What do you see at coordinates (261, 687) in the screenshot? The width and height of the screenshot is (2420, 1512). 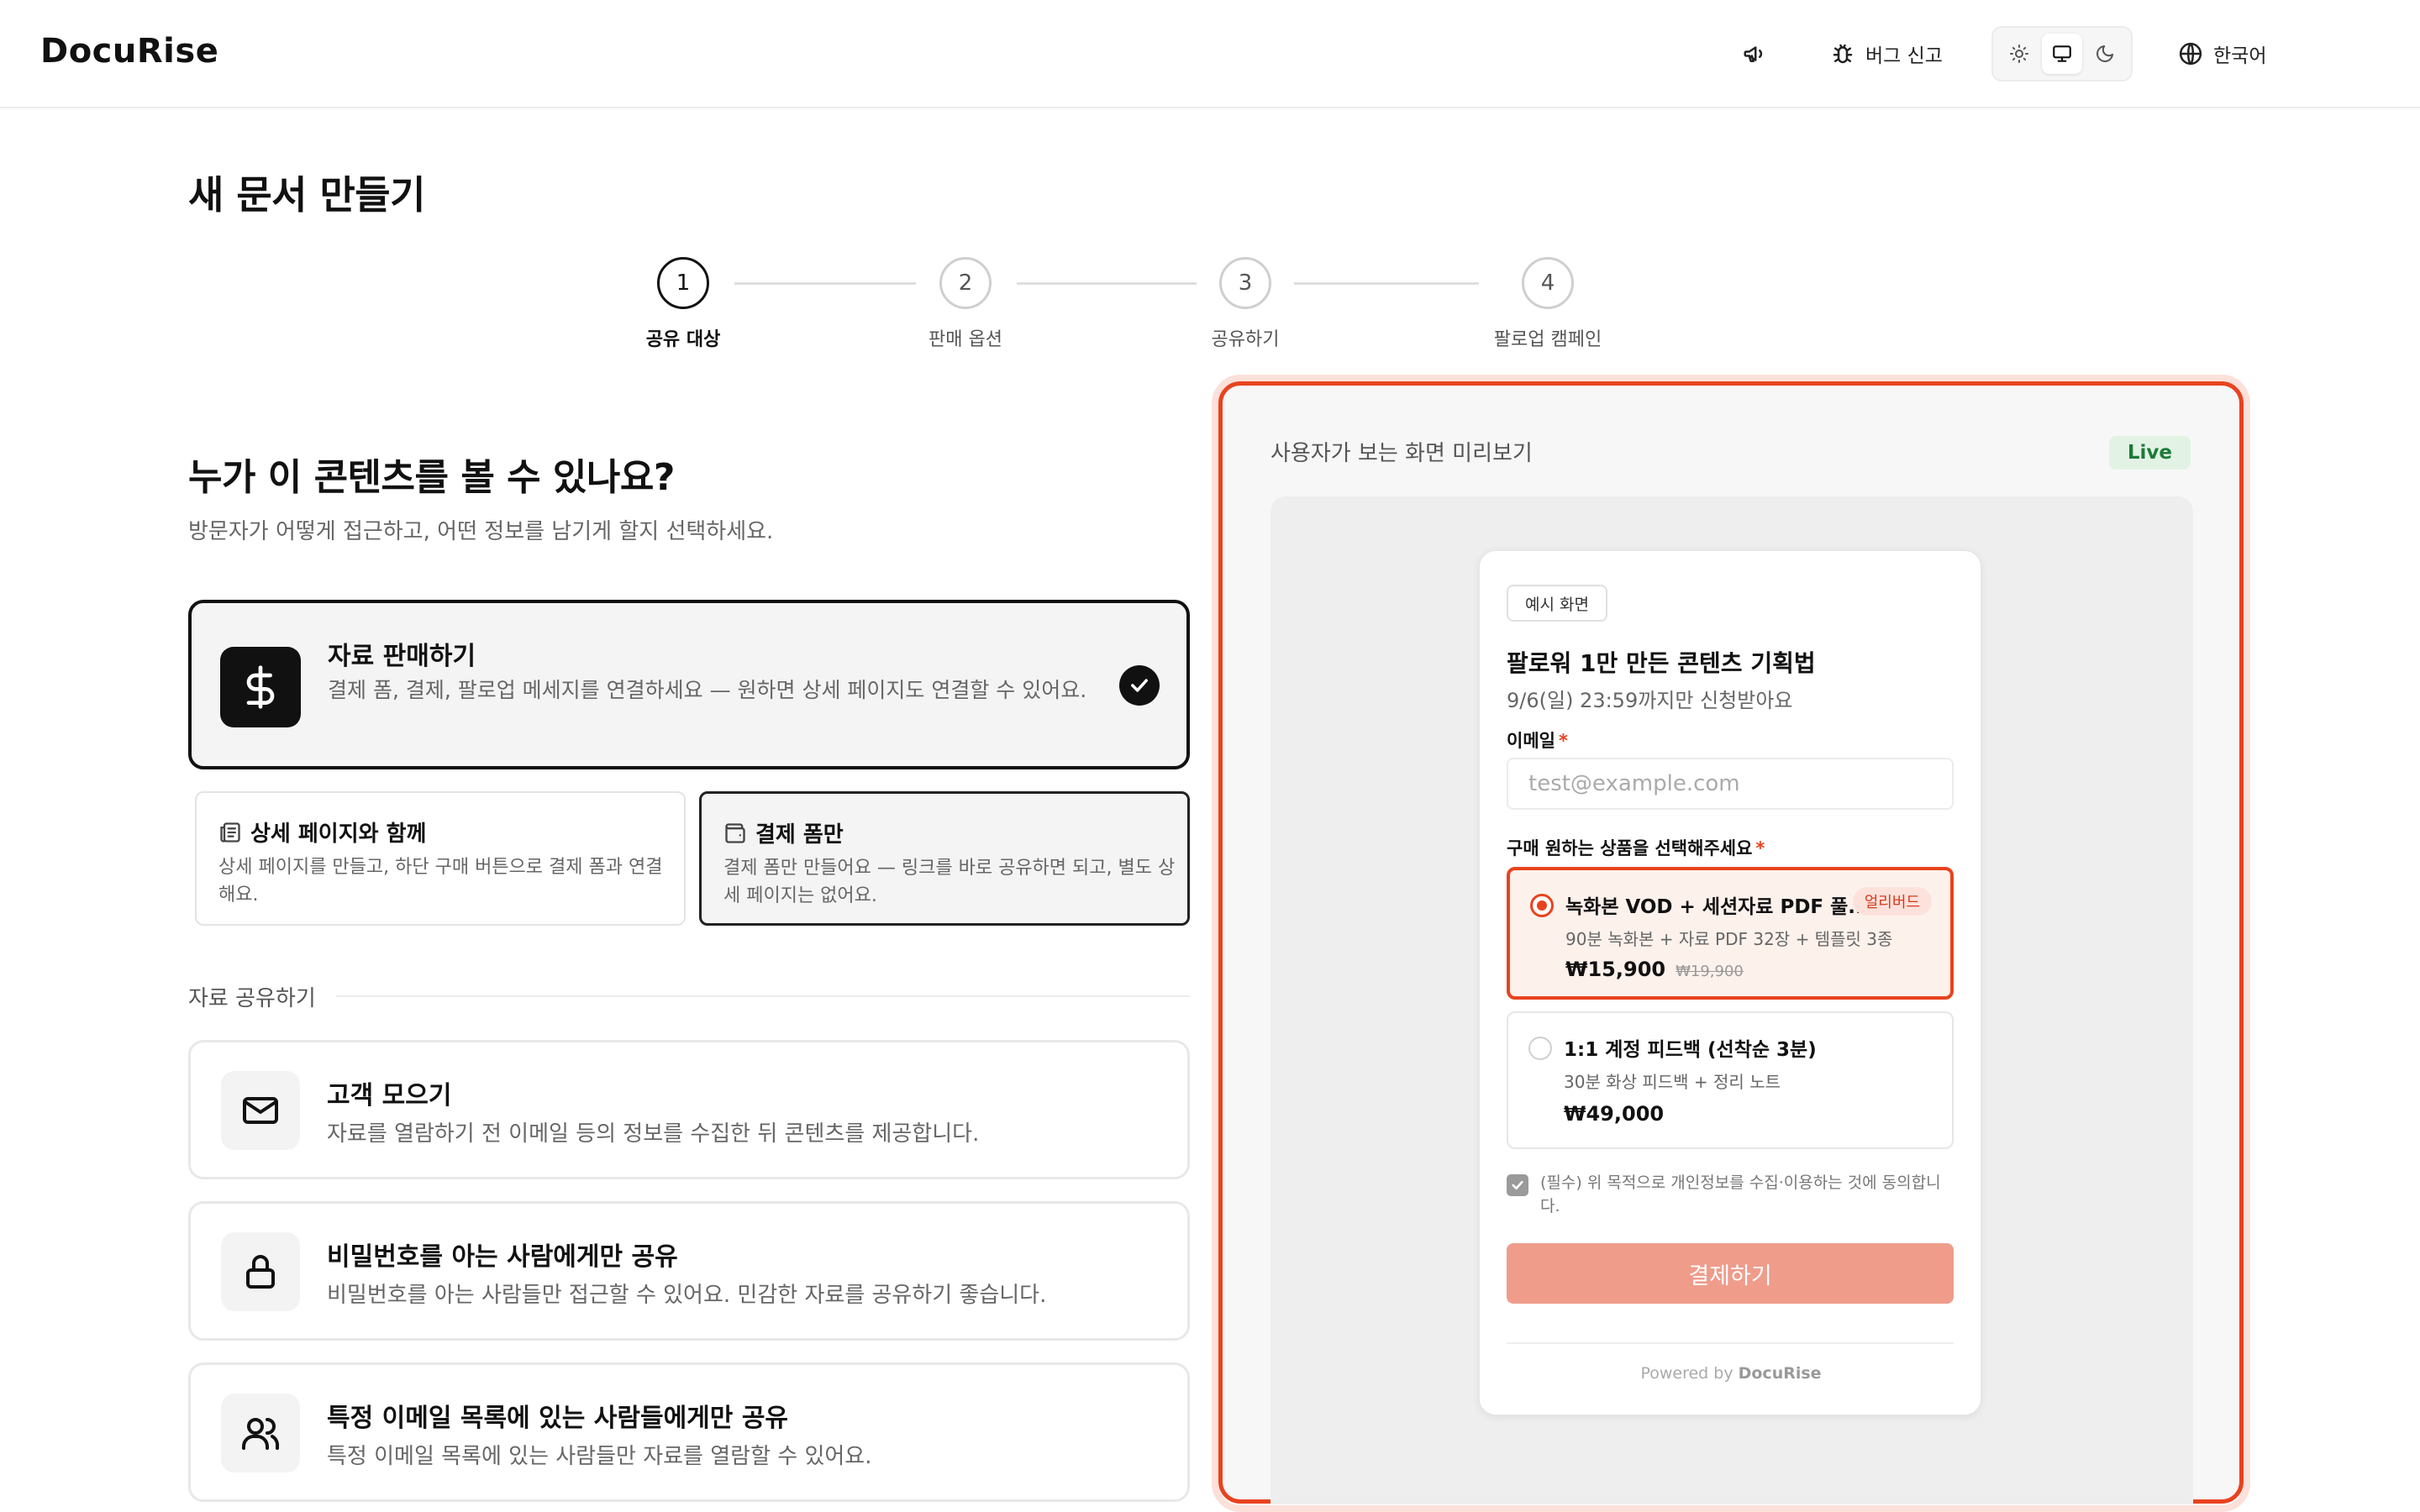 I see `dollar-icon` at bounding box center [261, 687].